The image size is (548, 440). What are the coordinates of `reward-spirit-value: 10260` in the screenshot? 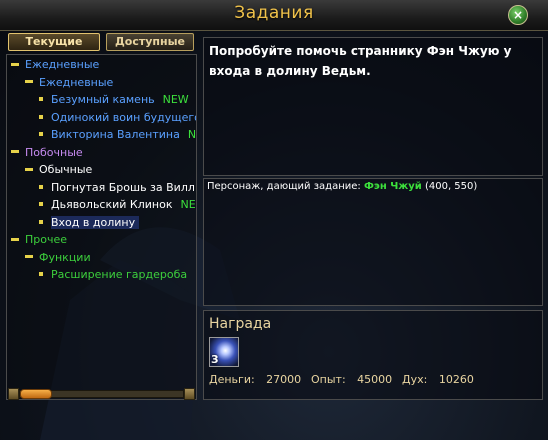 It's located at (456, 379).